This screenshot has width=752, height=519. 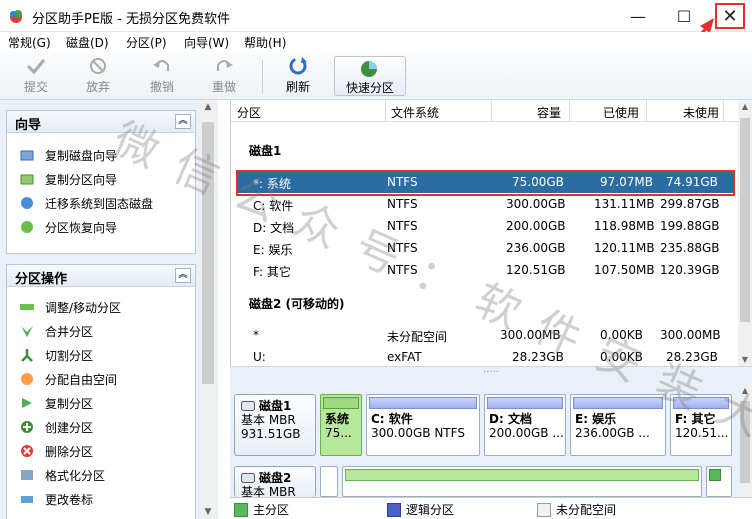 What do you see at coordinates (695, 419) in the screenshot?
I see `partition-name: F: 其它` at bounding box center [695, 419].